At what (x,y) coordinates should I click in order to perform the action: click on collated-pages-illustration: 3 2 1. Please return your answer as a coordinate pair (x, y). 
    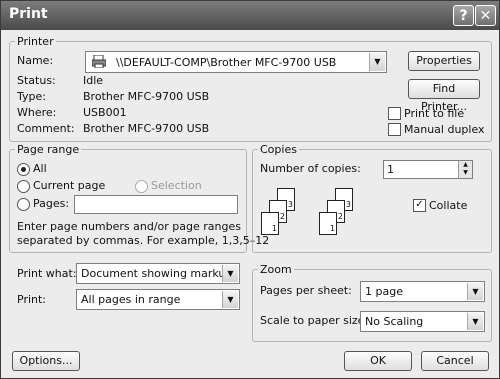
    Looking at the image, I should click on (339, 215).